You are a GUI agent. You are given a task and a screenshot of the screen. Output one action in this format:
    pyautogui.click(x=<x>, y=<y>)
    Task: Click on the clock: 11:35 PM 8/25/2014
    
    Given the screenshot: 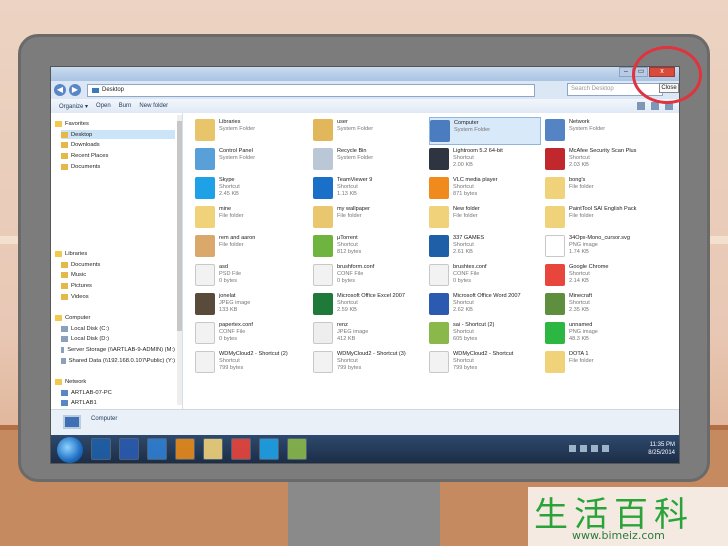 What is the action you would take?
    pyautogui.click(x=661, y=449)
    